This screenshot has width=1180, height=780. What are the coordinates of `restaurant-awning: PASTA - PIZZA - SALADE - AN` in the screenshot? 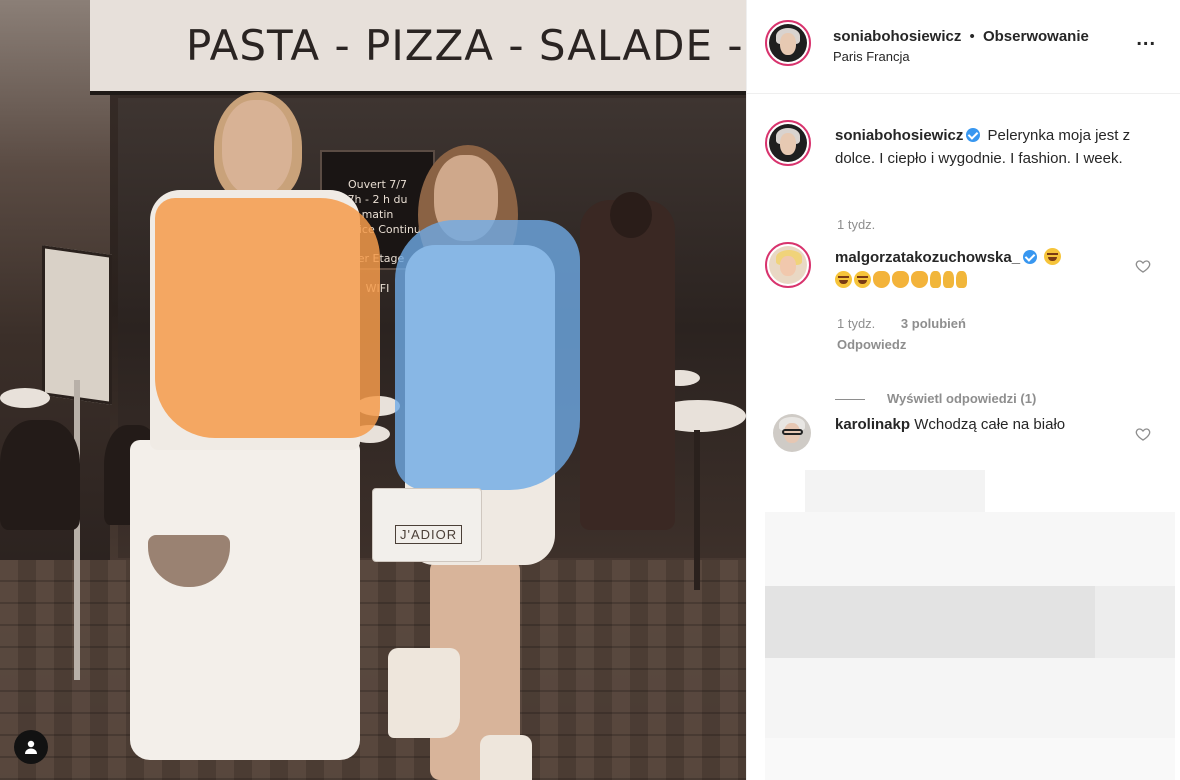 It's located at (418, 47).